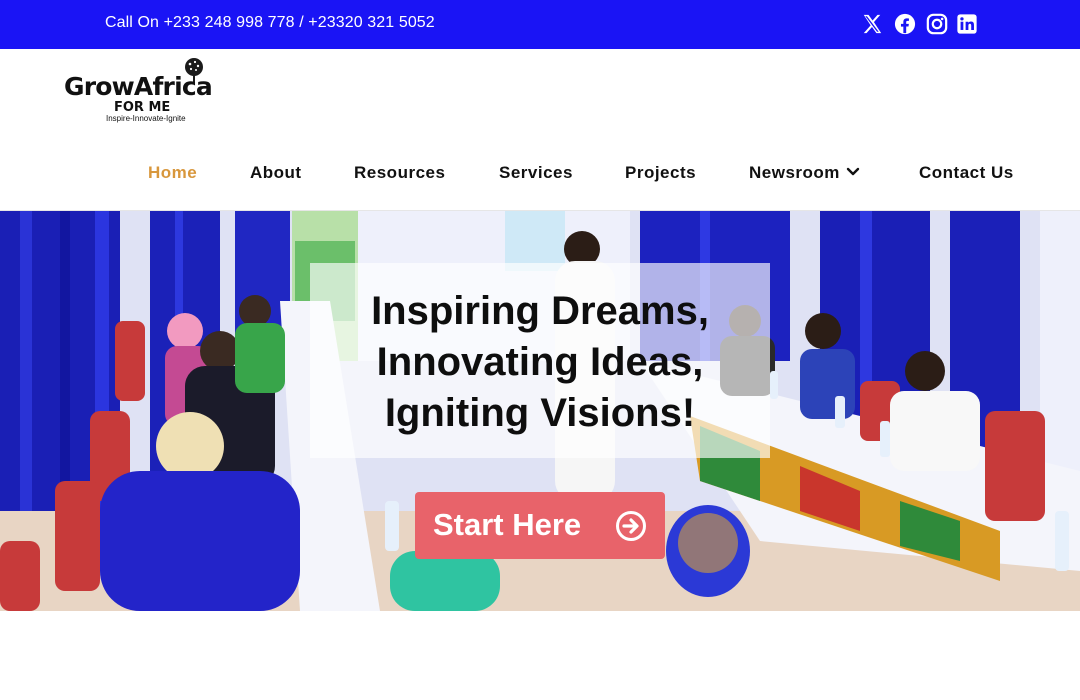  I want to click on facebook-icon, so click(905, 24).